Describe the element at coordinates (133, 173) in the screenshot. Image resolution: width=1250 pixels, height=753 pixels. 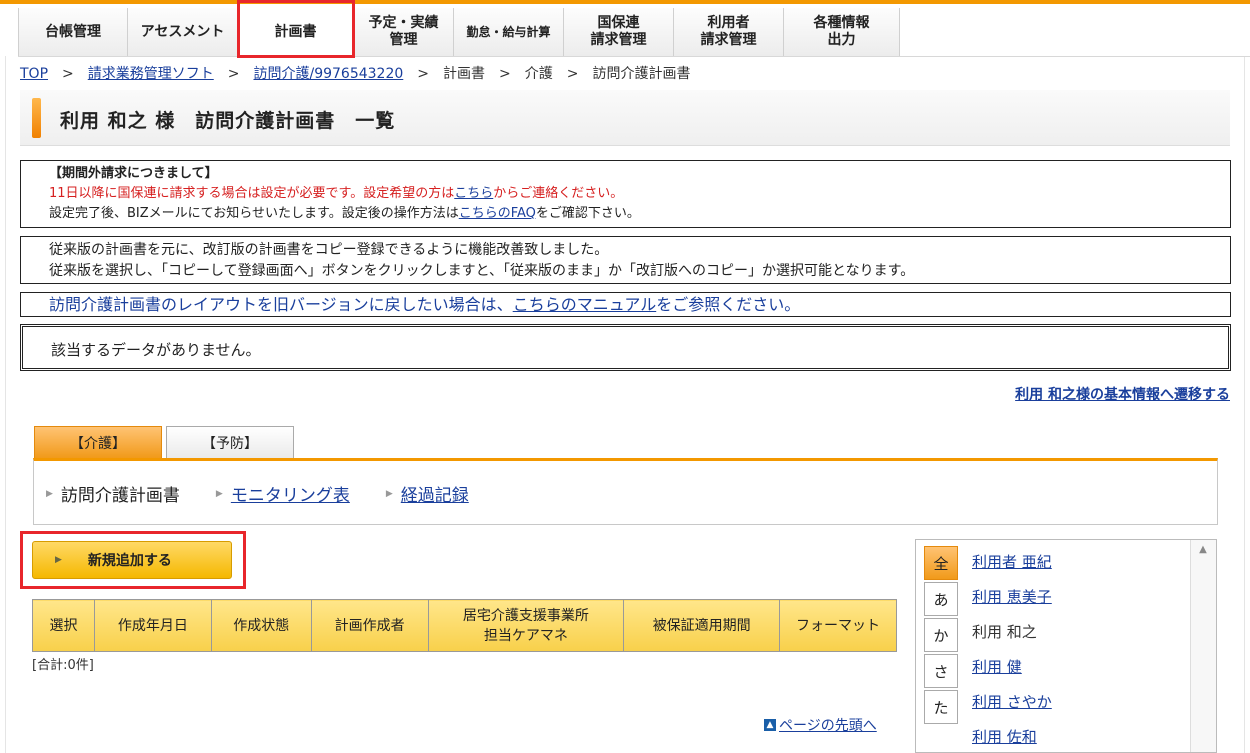
I see `notice-heading: 【期間外請求につきまして】` at that location.